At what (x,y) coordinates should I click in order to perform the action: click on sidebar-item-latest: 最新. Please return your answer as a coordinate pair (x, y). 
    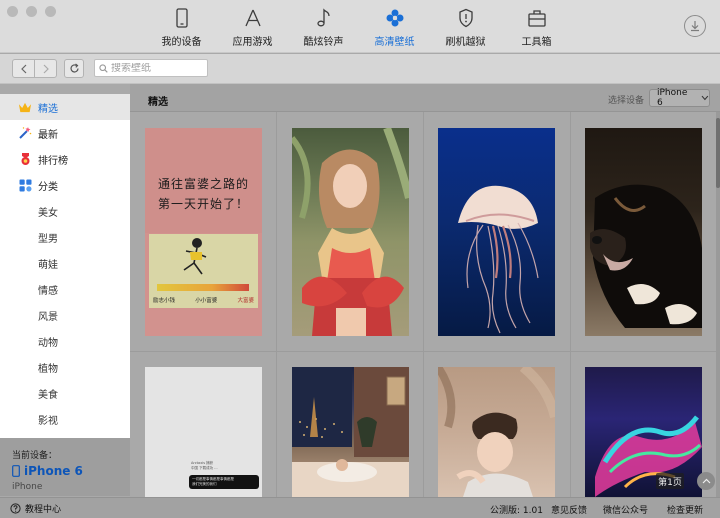
    Looking at the image, I should click on (65, 133).